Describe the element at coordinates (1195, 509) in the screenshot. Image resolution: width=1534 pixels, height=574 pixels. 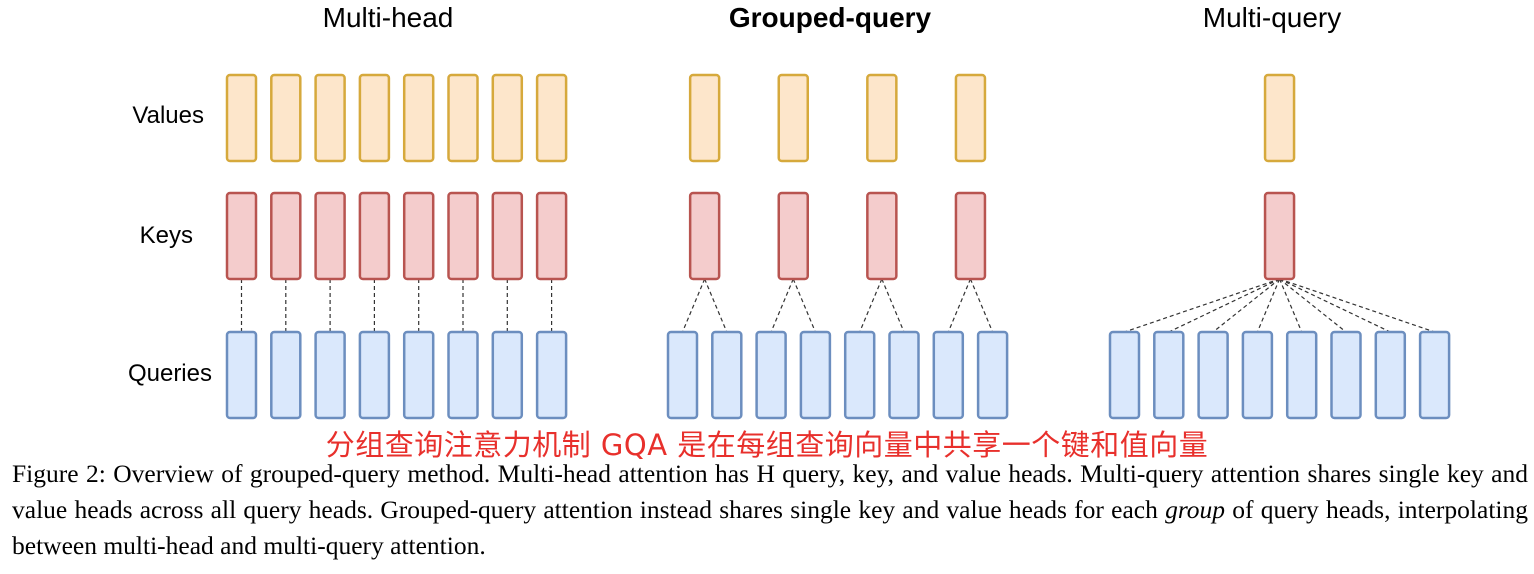
I see `caption-italic-group: group` at that location.